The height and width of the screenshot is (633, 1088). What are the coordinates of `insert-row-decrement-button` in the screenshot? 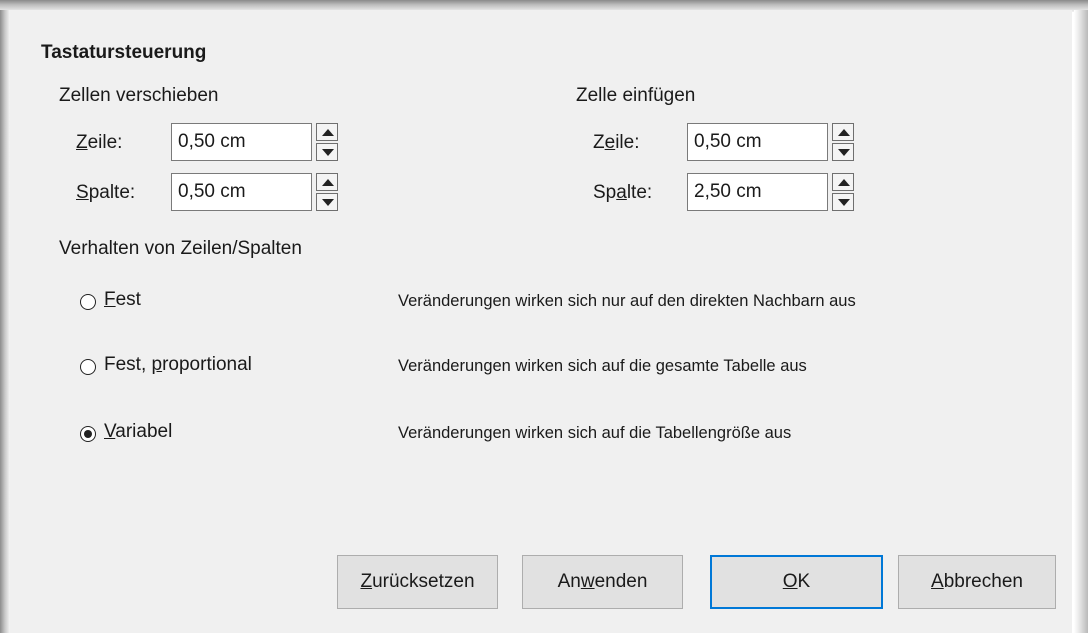 It's located at (843, 152).